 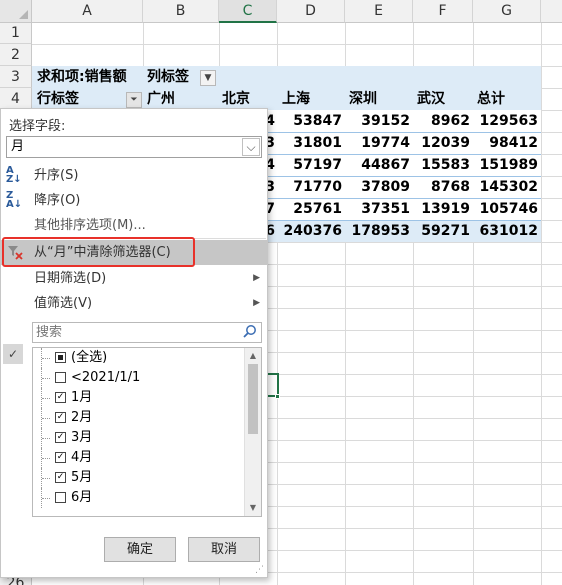 What do you see at coordinates (491, 99) in the screenshot?
I see `city-header: 总计` at bounding box center [491, 99].